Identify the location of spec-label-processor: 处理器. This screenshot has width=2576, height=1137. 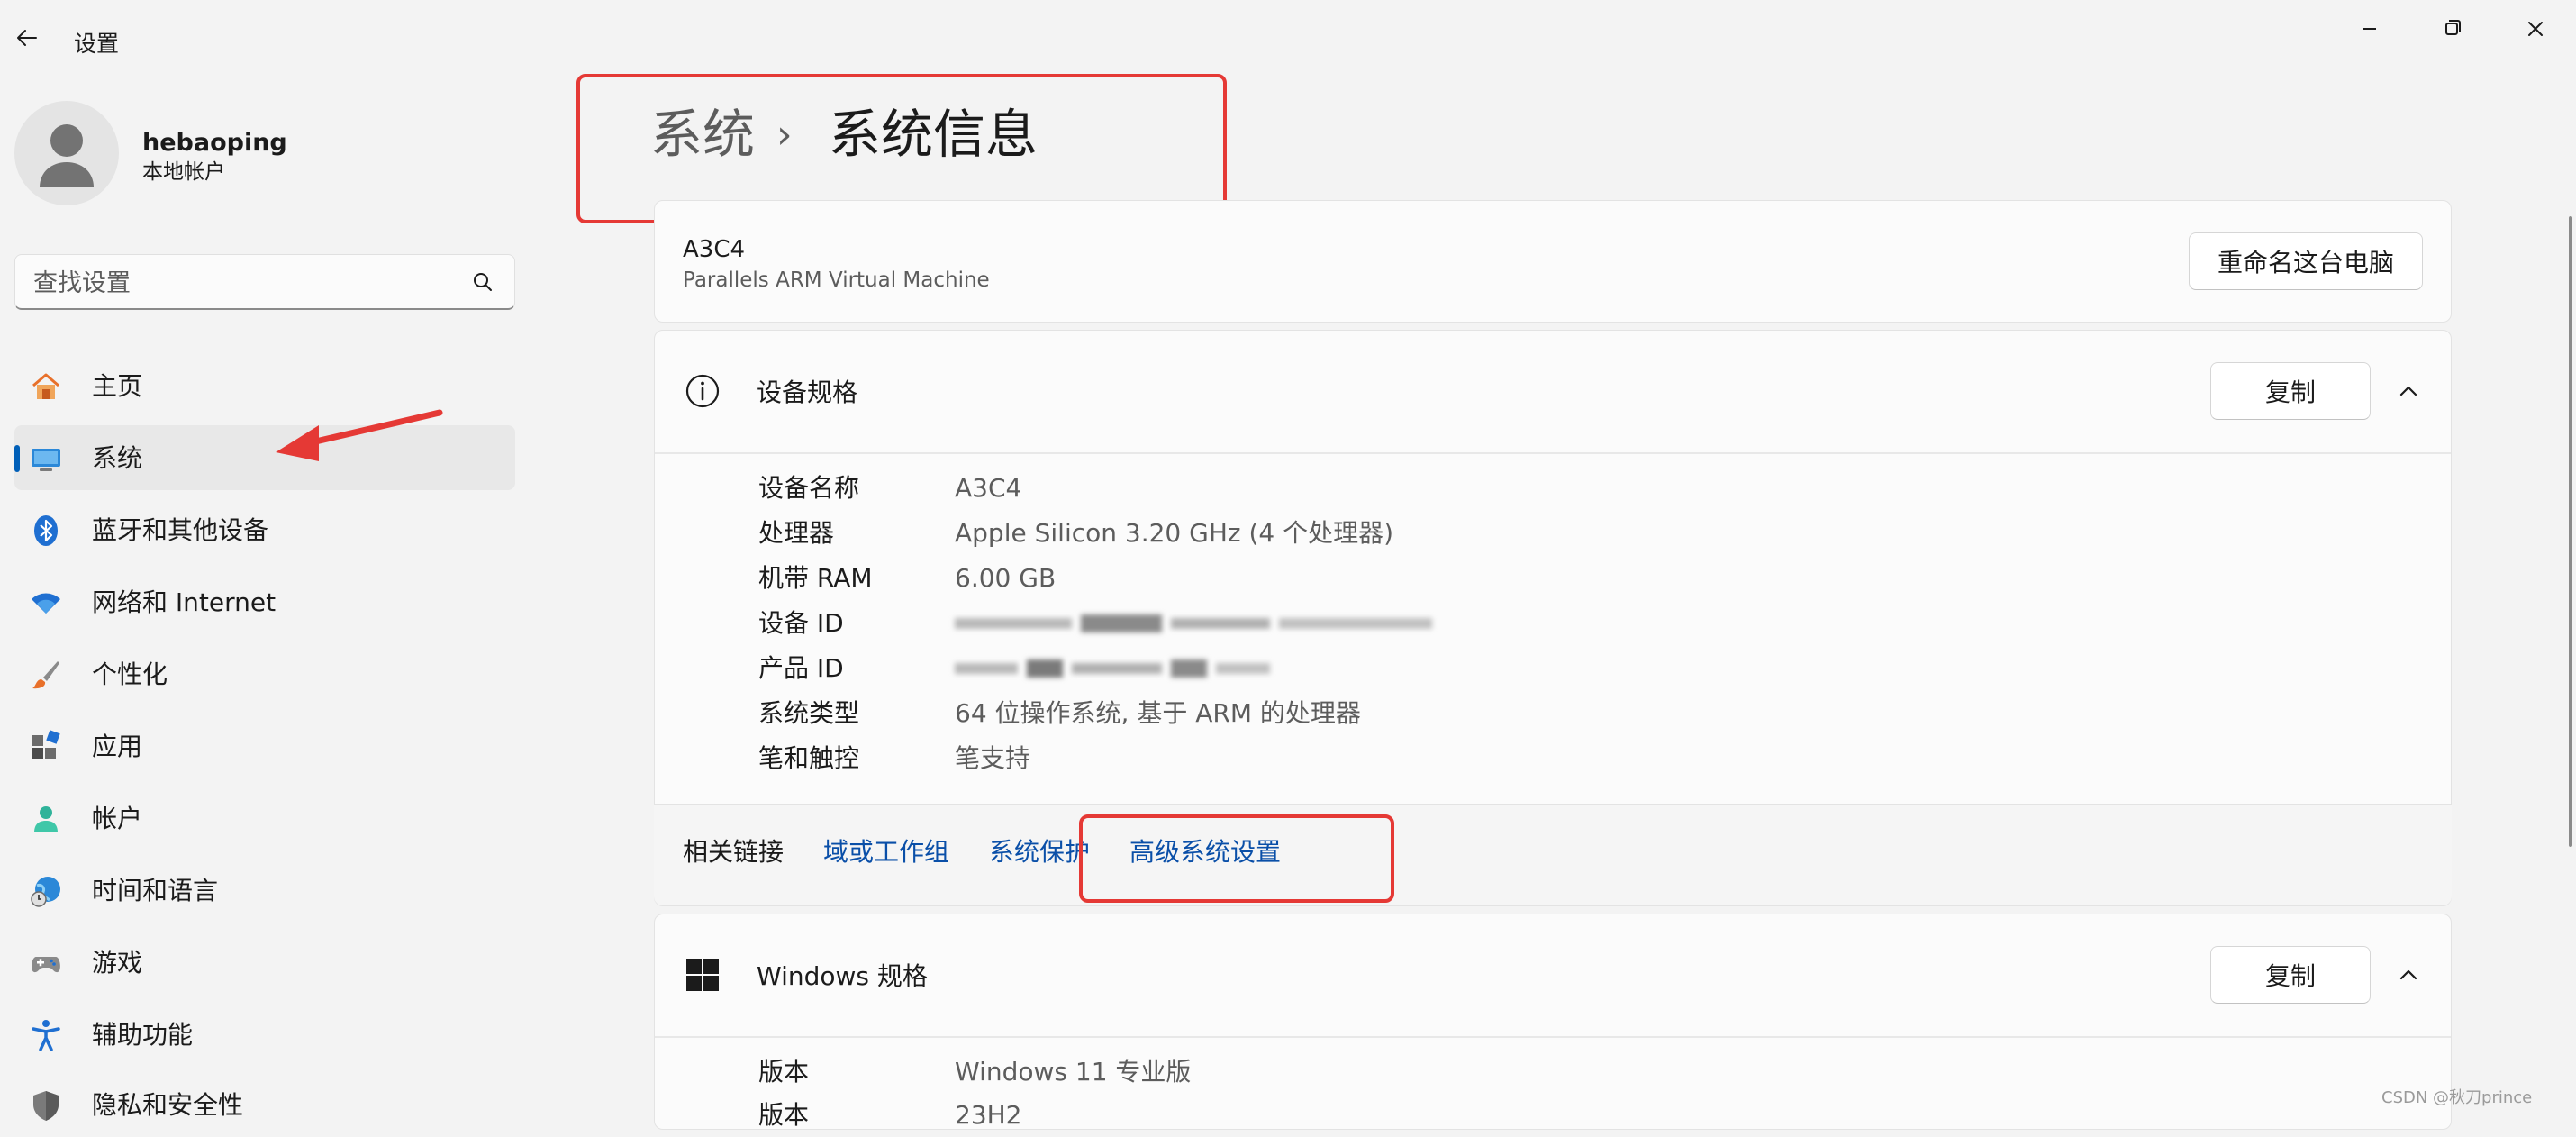
(796, 533).